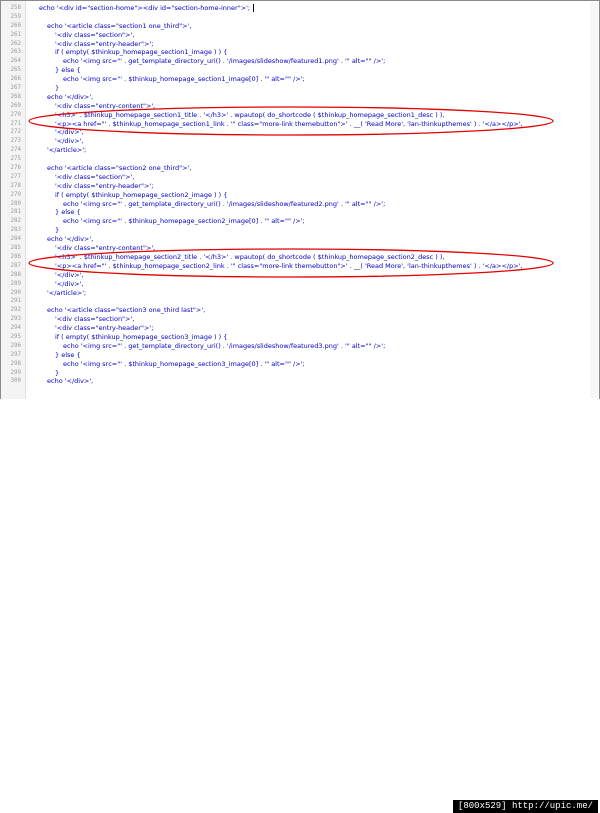 This screenshot has width=600, height=813. Describe the element at coordinates (300, 293) in the screenshot. I see `code-line: 290 '</article>';` at that location.